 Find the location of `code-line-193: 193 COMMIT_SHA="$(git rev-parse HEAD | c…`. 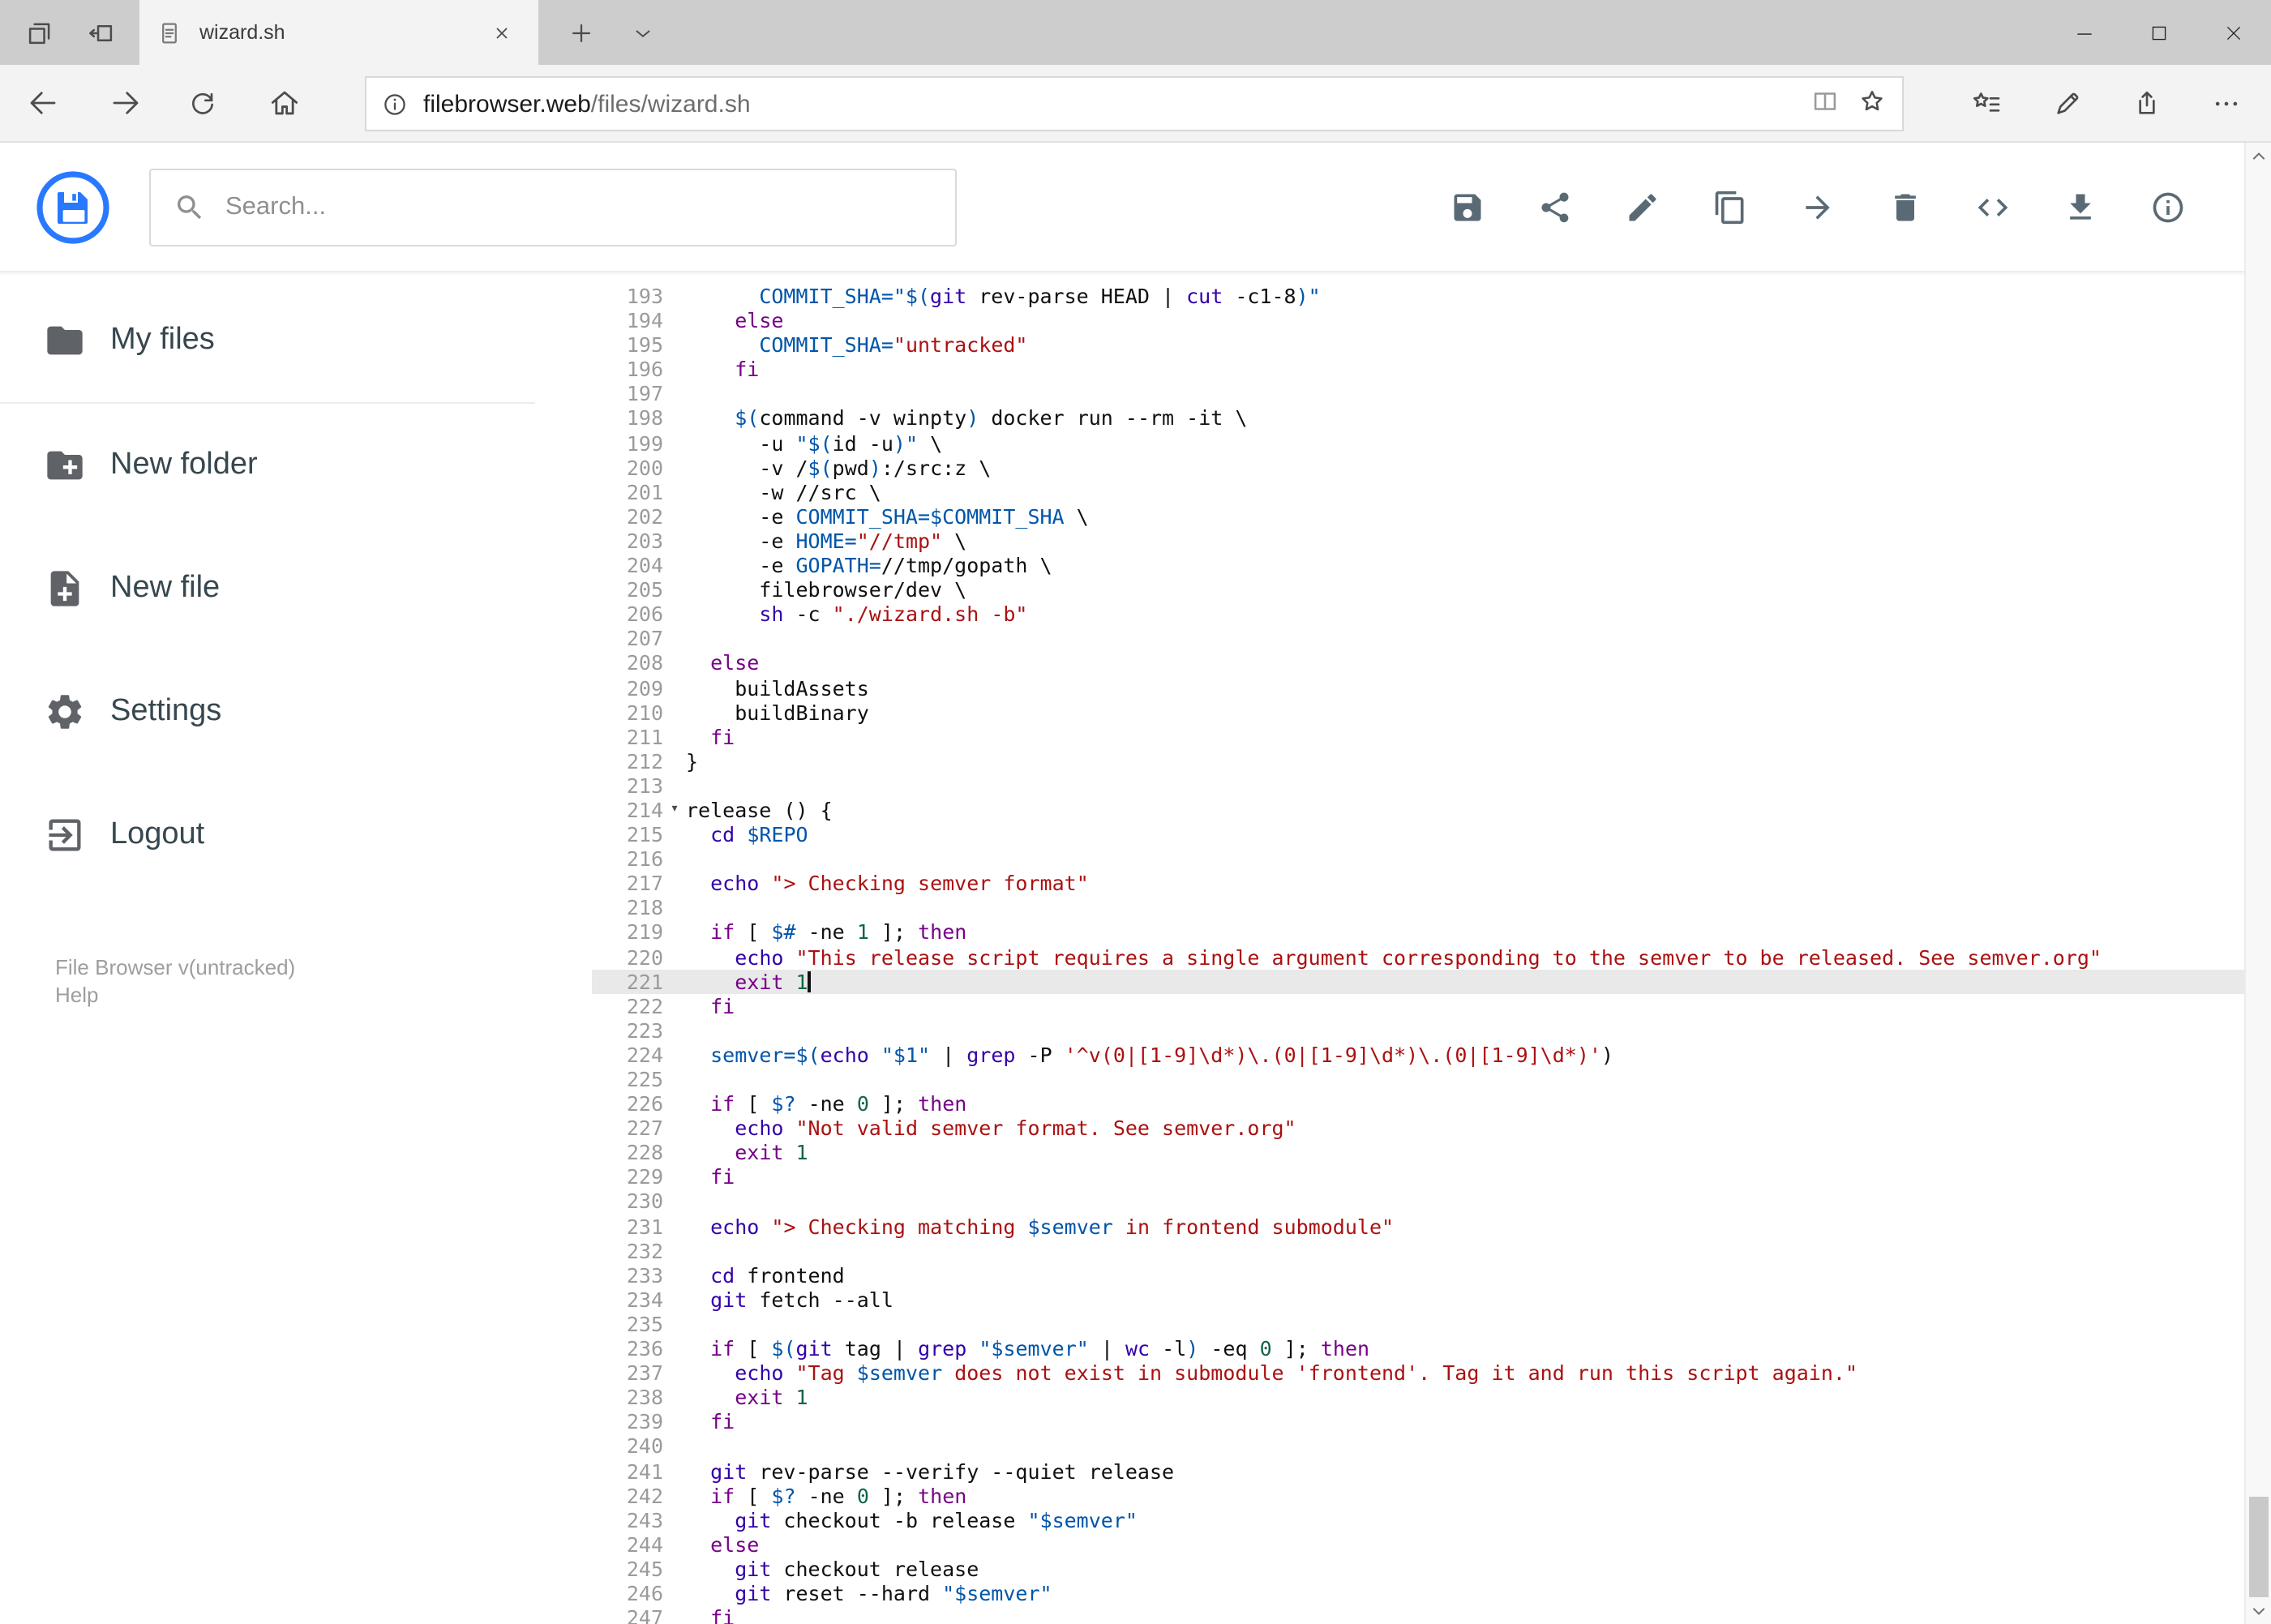

code-line-193: 193 COMMIT_SHA="$(git rev-parse HEAD | c… is located at coordinates (1418, 296).